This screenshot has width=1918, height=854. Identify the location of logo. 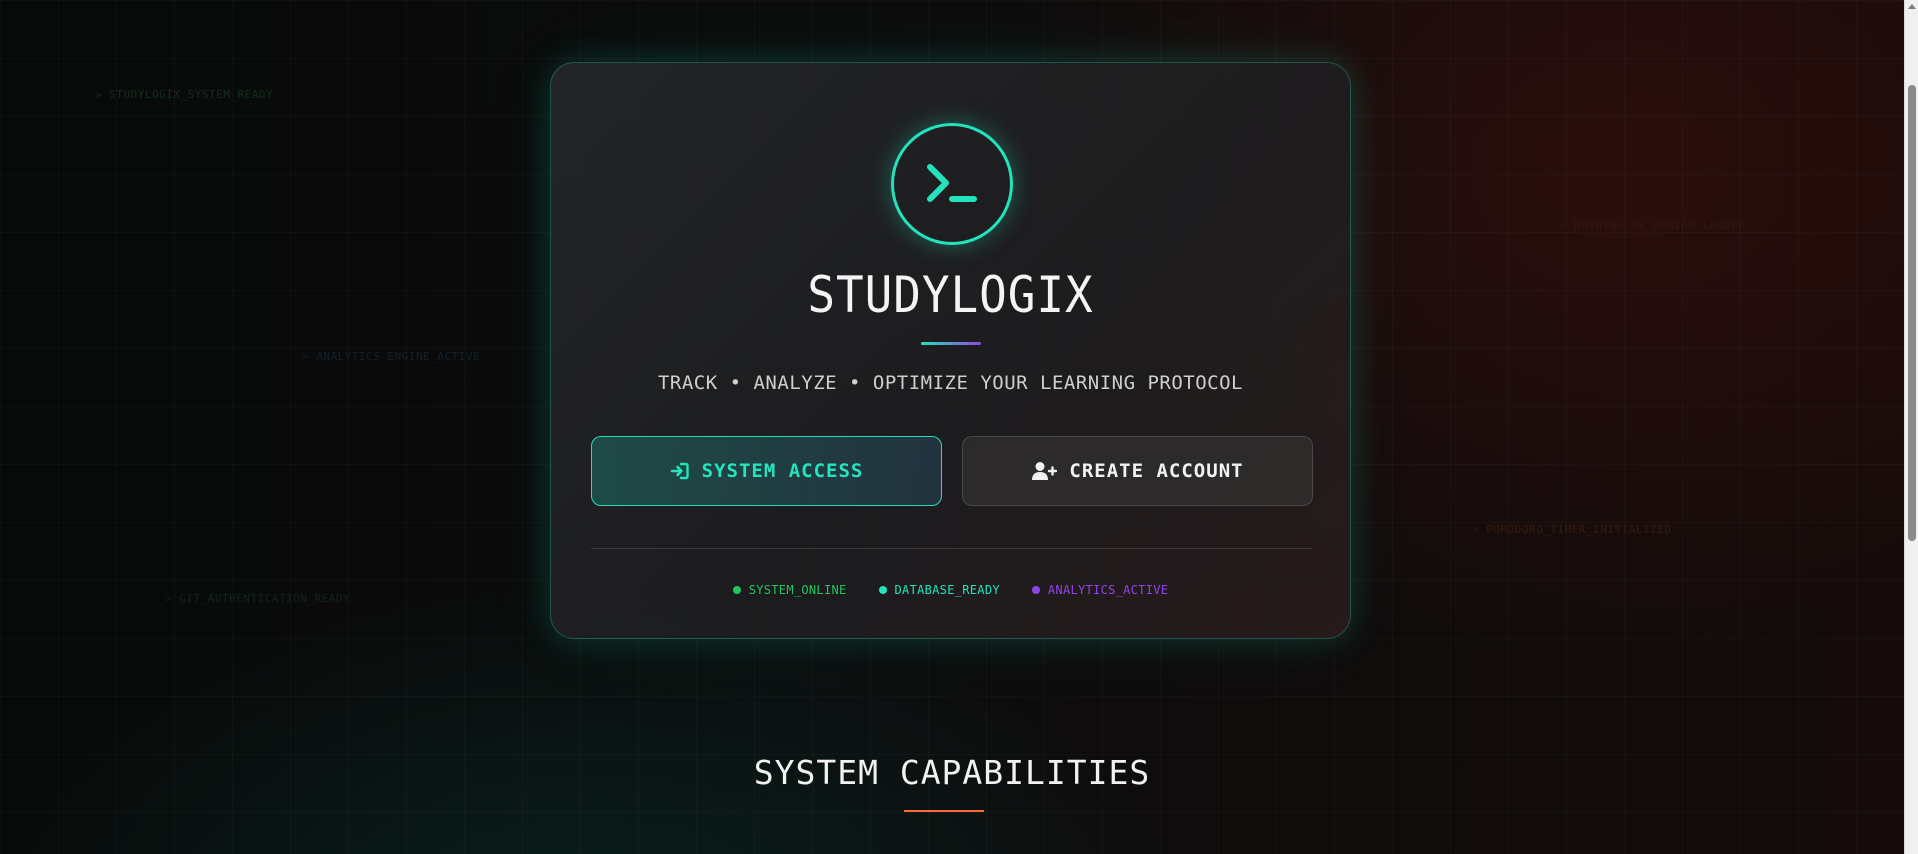
(952, 184).